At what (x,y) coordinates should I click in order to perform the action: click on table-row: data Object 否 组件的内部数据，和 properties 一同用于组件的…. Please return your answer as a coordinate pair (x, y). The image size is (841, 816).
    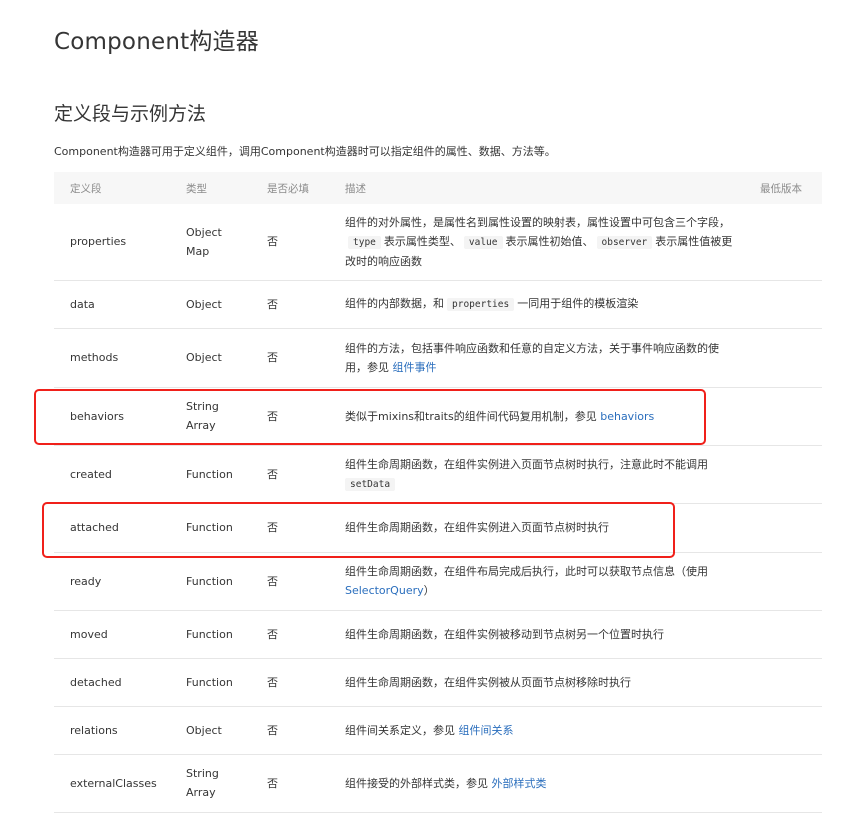
    Looking at the image, I should click on (438, 304).